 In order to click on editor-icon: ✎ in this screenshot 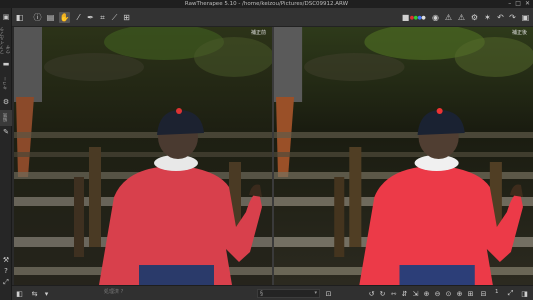, I will do `click(6, 132)`.